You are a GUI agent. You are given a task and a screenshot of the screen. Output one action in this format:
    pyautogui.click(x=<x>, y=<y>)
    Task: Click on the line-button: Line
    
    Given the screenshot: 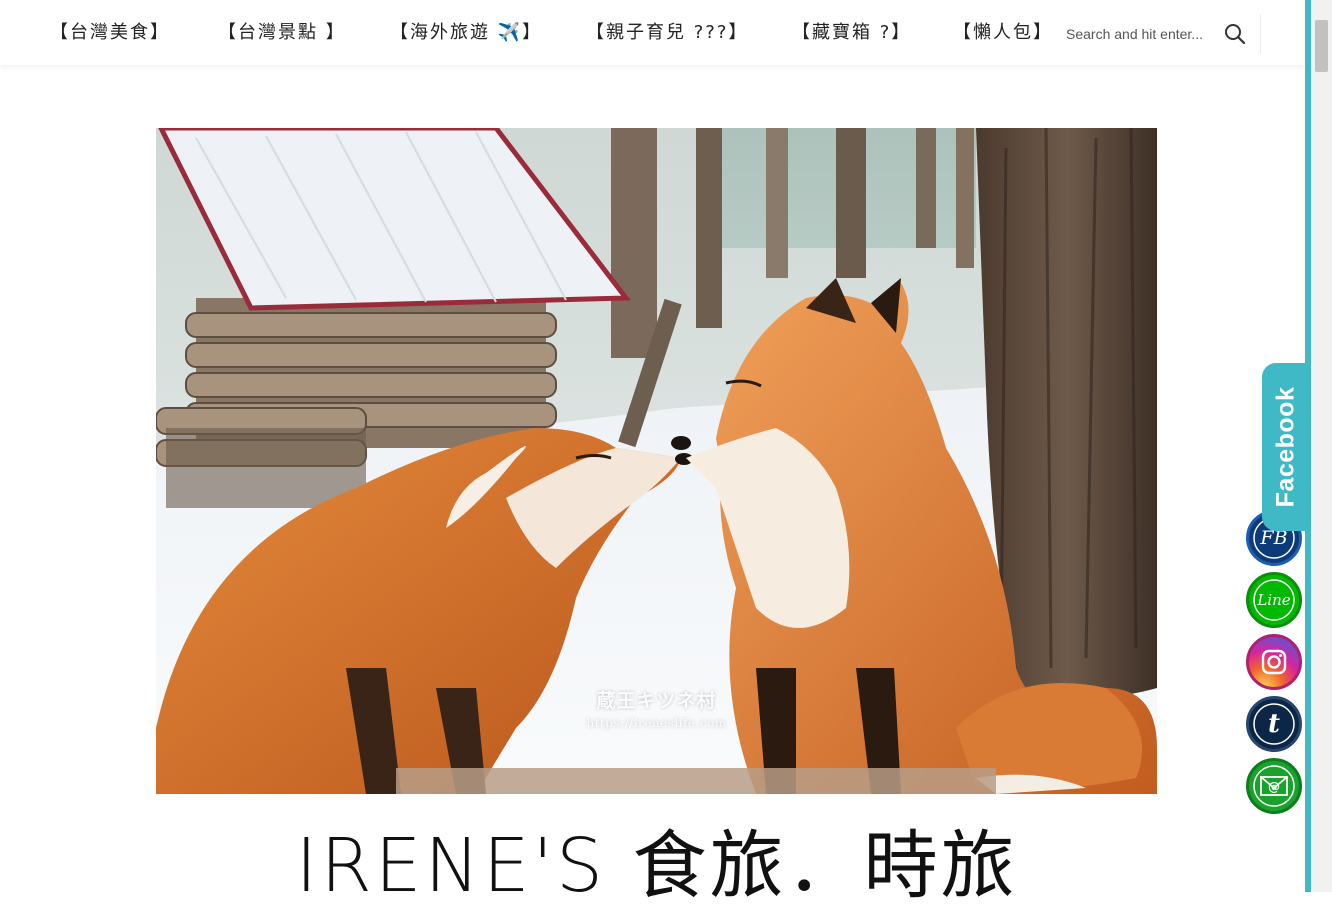 What is the action you would take?
    pyautogui.click(x=1274, y=600)
    